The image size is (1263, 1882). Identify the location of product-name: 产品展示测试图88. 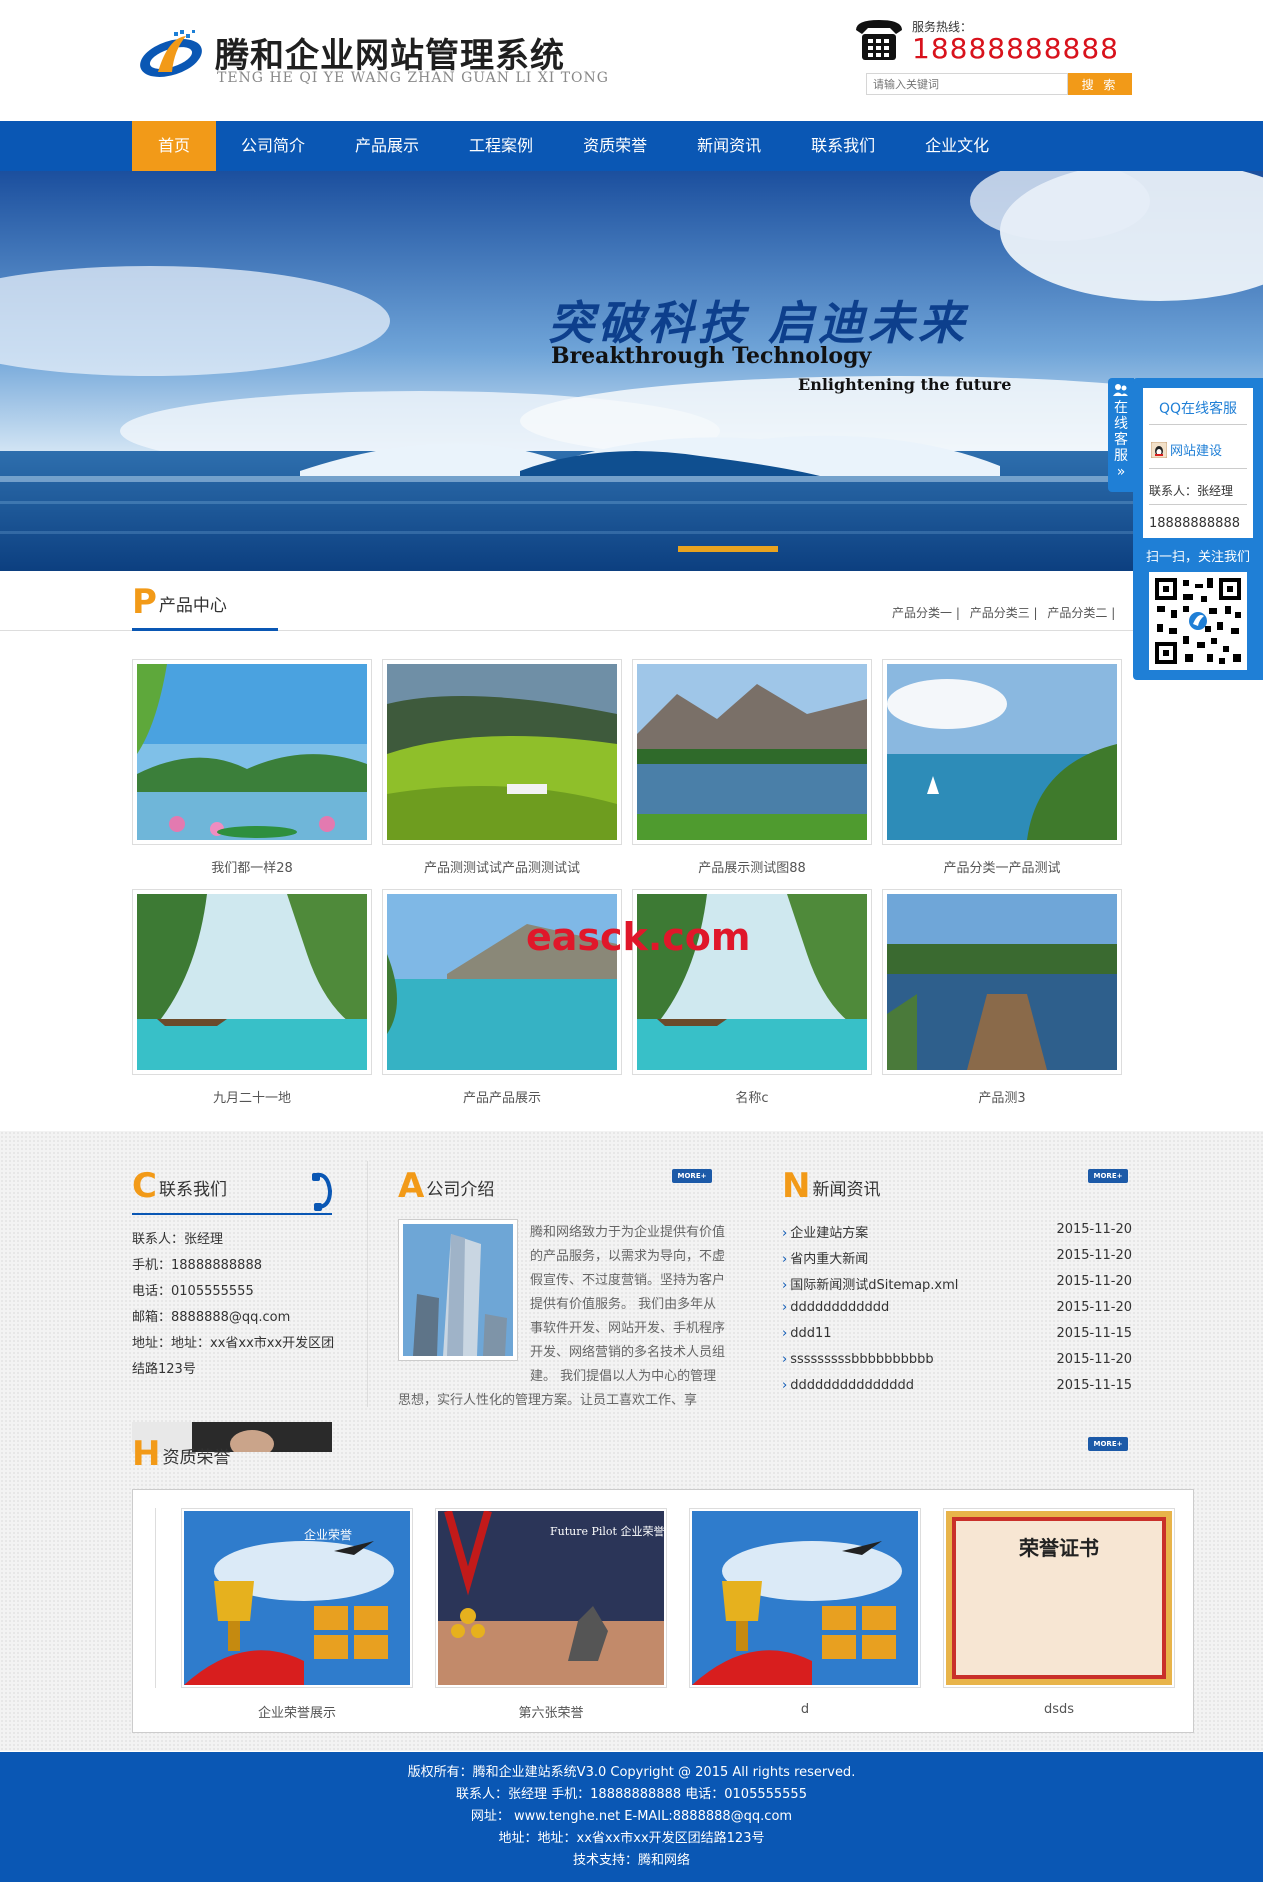
(752, 866).